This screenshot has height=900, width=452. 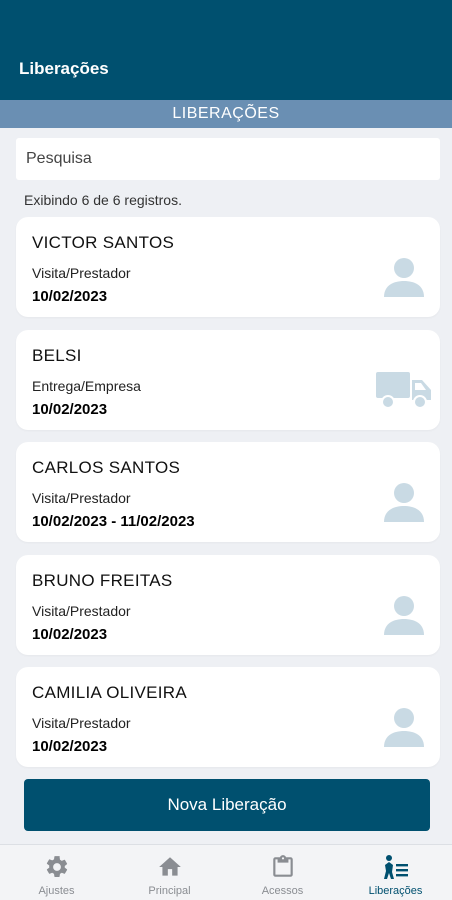 I want to click on release-name: VICTOR SANTOS, so click(x=103, y=242).